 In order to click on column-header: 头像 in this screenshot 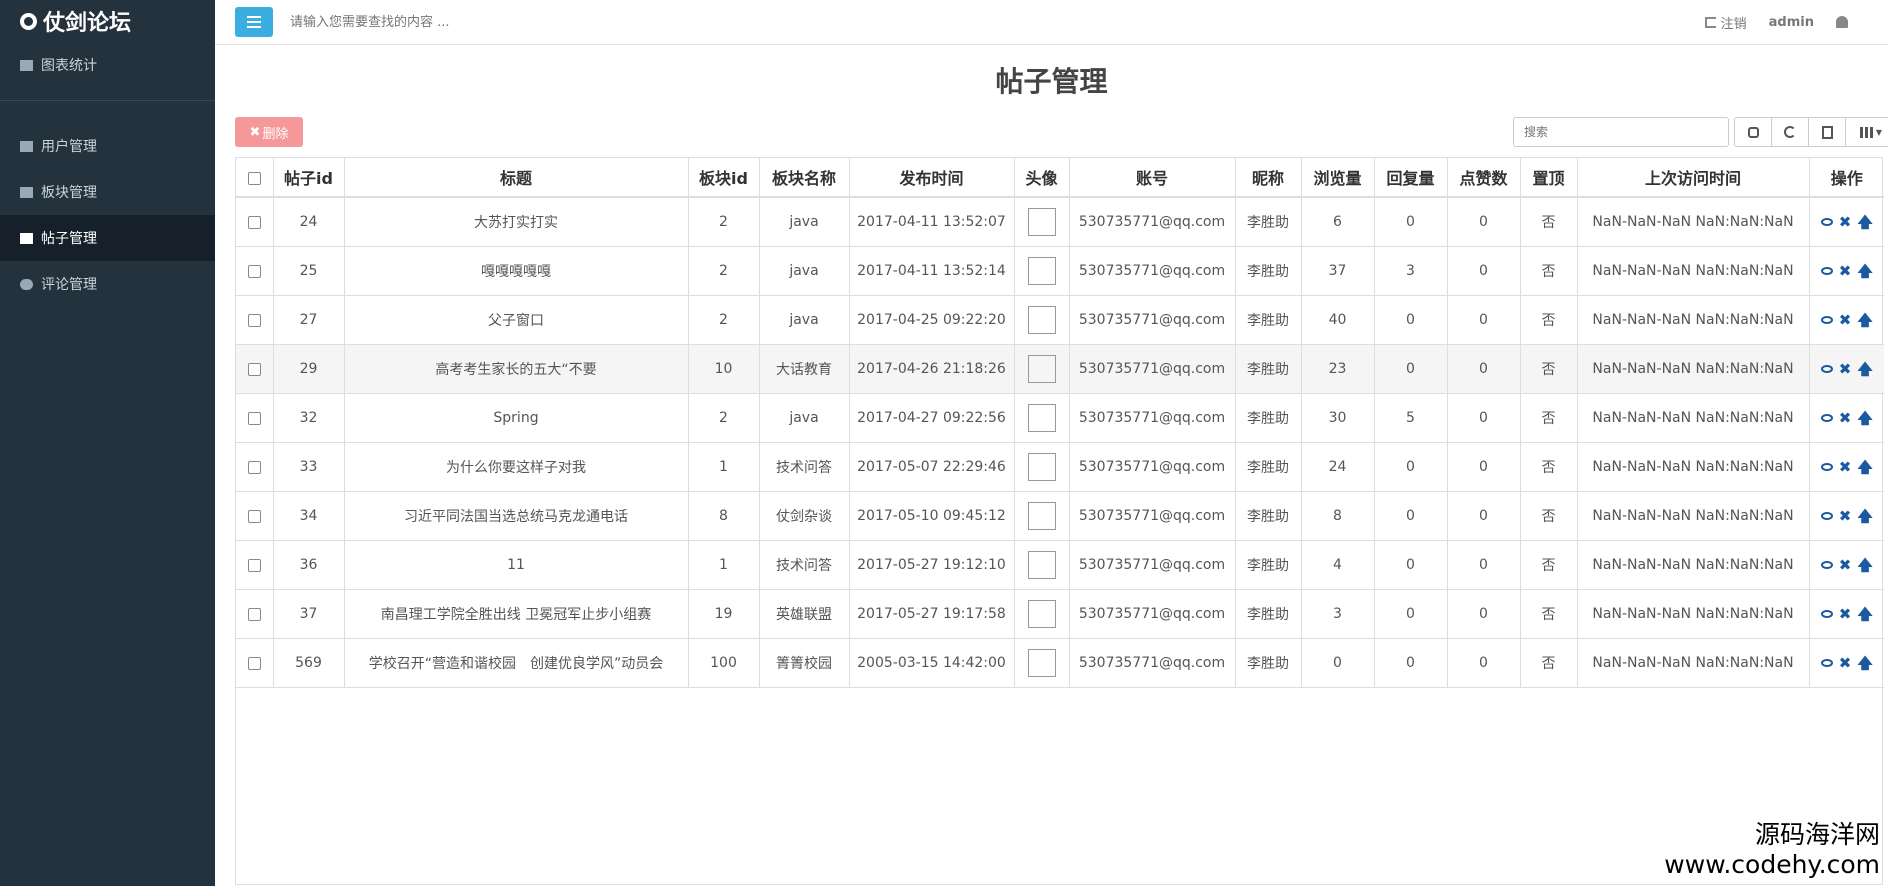, I will do `click(1042, 178)`.